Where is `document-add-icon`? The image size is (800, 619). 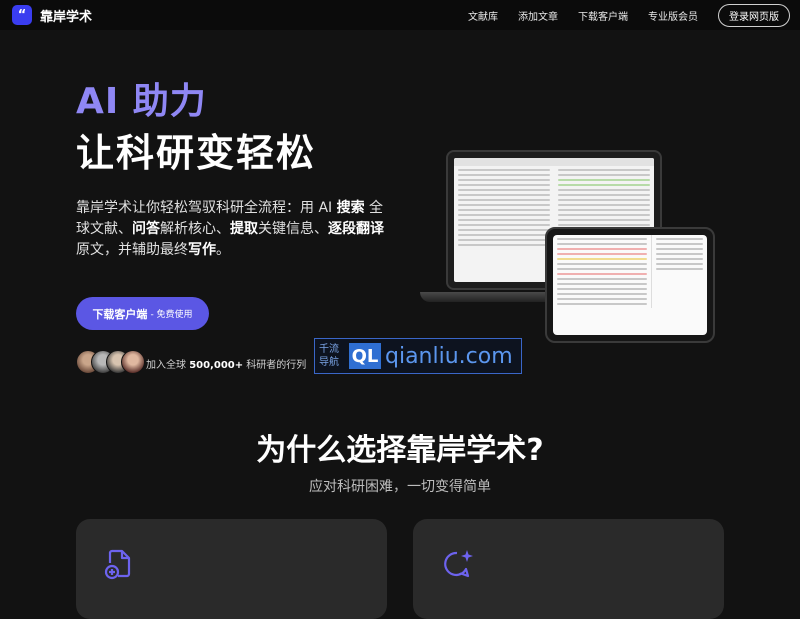 document-add-icon is located at coordinates (119, 566).